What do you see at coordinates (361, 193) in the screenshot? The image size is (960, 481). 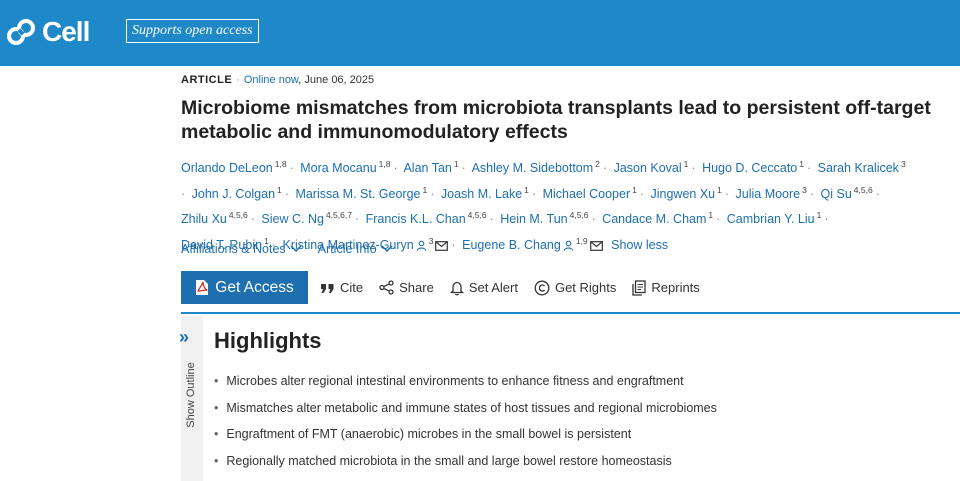 I see `author-link: Marissa M. St. George 1` at bounding box center [361, 193].